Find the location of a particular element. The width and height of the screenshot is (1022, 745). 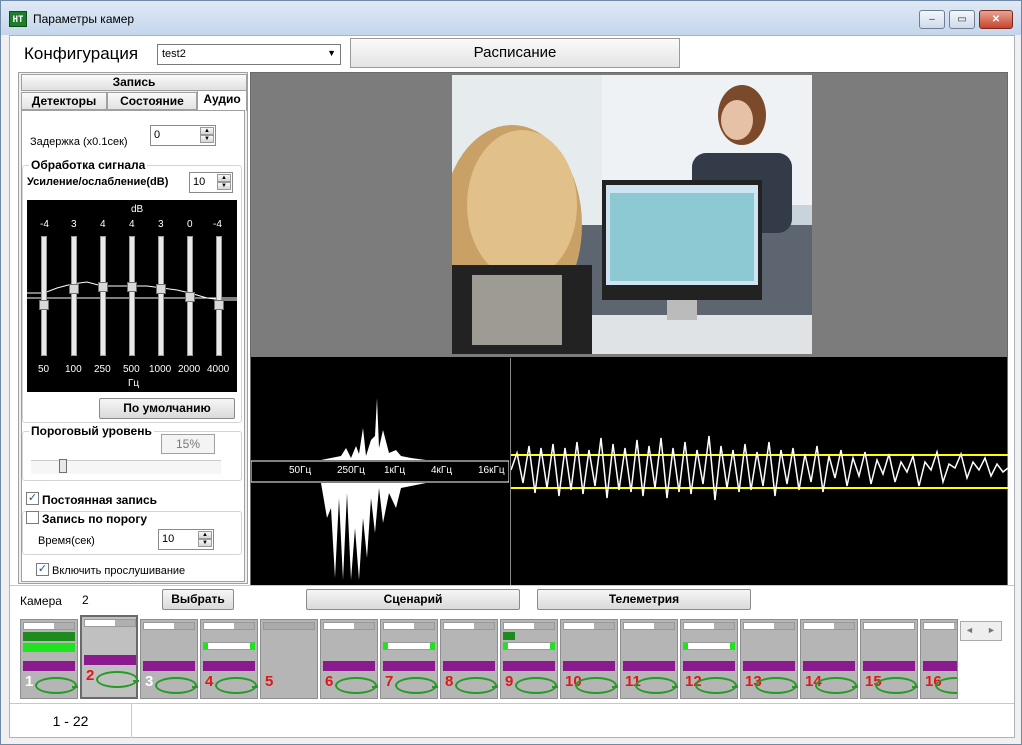

threshold-thumb is located at coordinates (63, 466).